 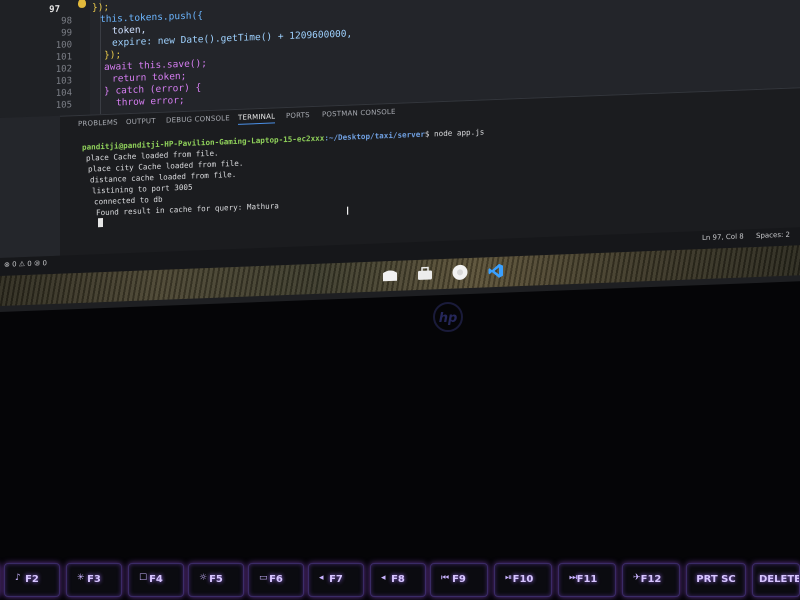 I want to click on terminal-cursor, so click(x=100, y=223).